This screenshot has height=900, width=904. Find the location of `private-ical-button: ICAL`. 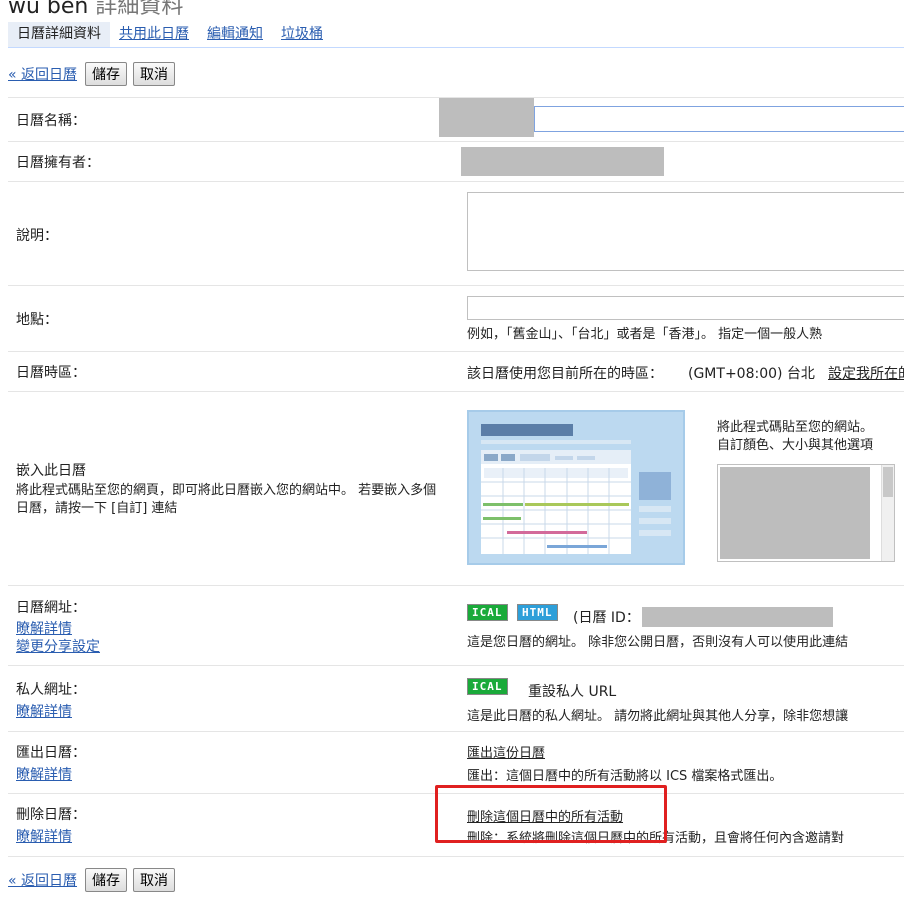

private-ical-button: ICAL is located at coordinates (487, 686).